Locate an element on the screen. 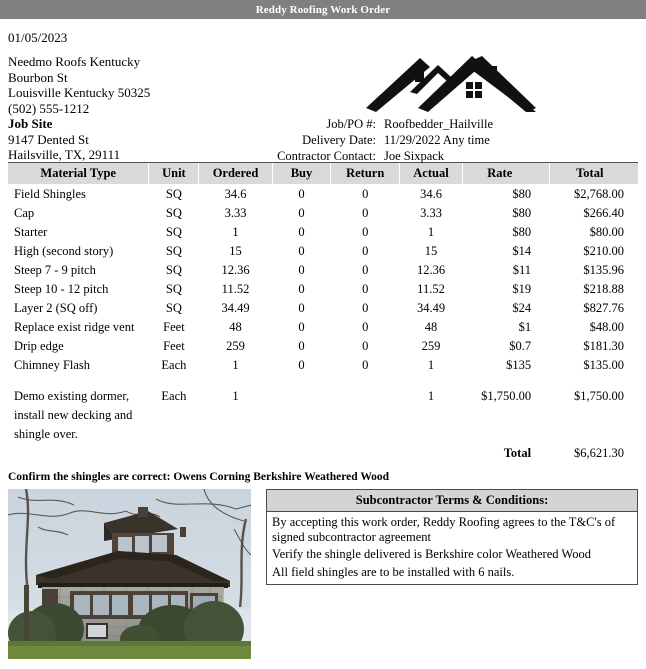  column-header-rate: Rate is located at coordinates (505, 173).